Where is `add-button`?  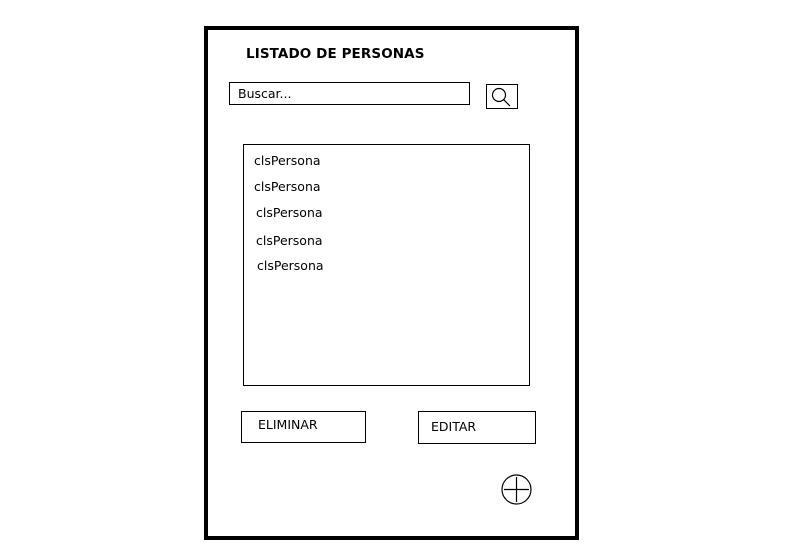
add-button is located at coordinates (516, 489).